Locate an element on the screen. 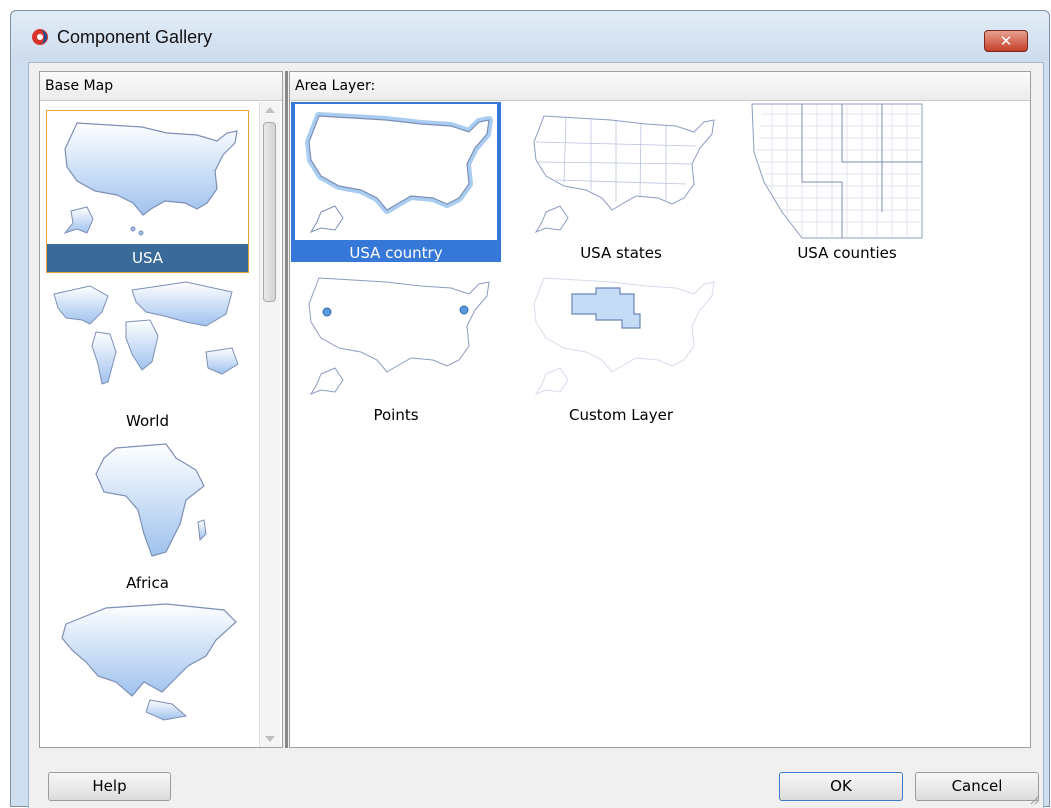 Image resolution: width=1051 pixels, height=808 pixels. layer-item-usa-country: USA country is located at coordinates (396, 182).